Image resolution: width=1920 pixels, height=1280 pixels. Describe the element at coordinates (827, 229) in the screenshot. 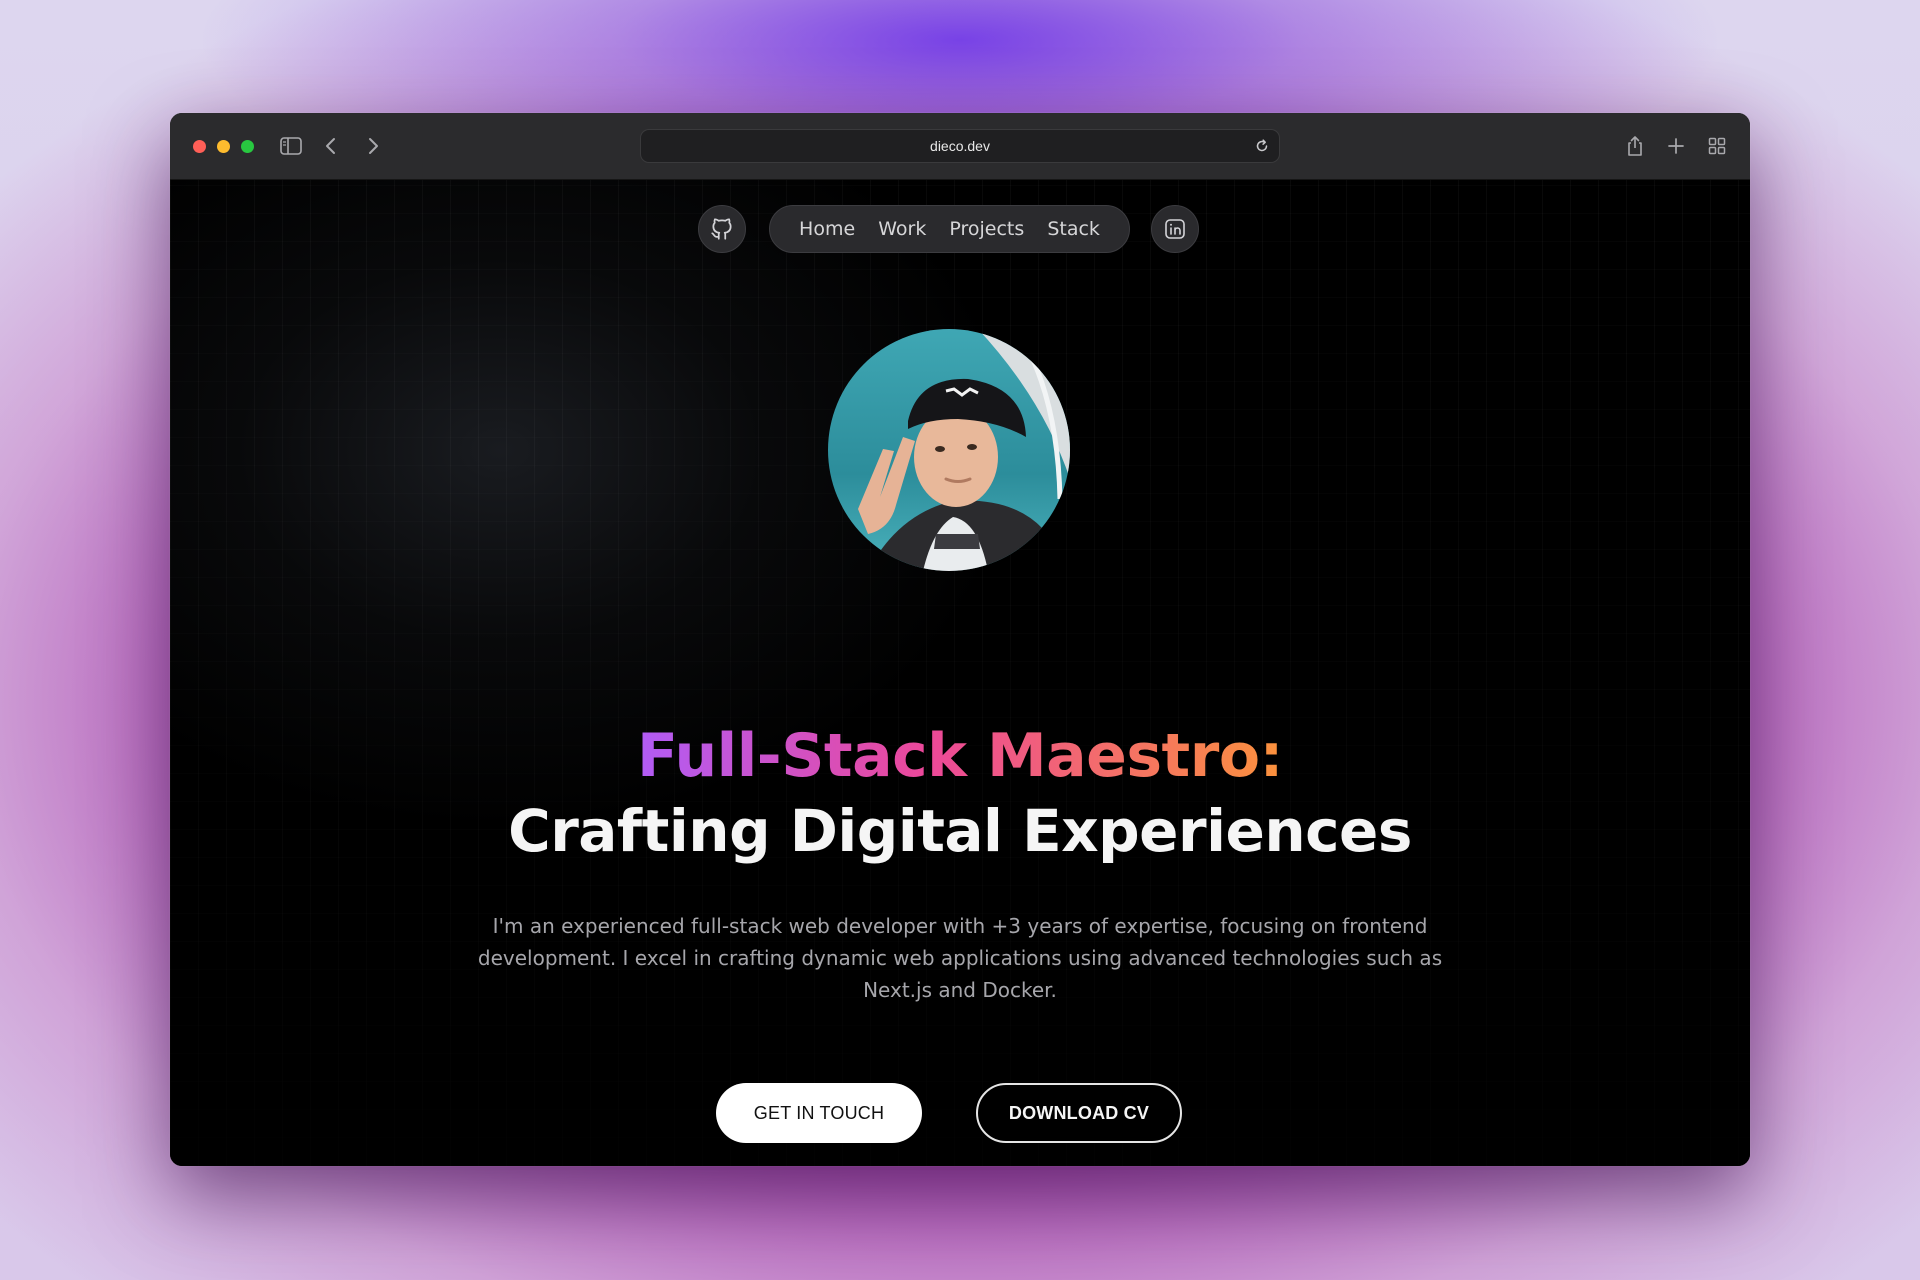

I see `nav-link-home: Home` at that location.